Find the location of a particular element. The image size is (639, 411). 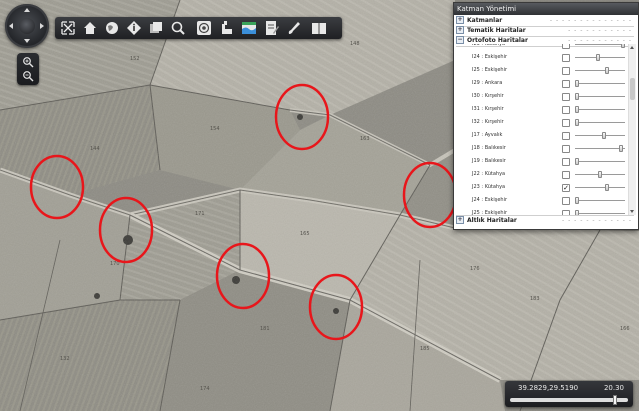

brush-icon is located at coordinates (294, 28).